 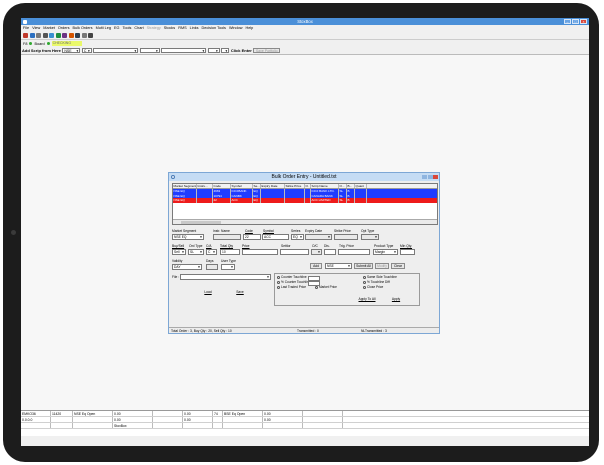 I want to click on board-label: Board, so click(x=39, y=44).